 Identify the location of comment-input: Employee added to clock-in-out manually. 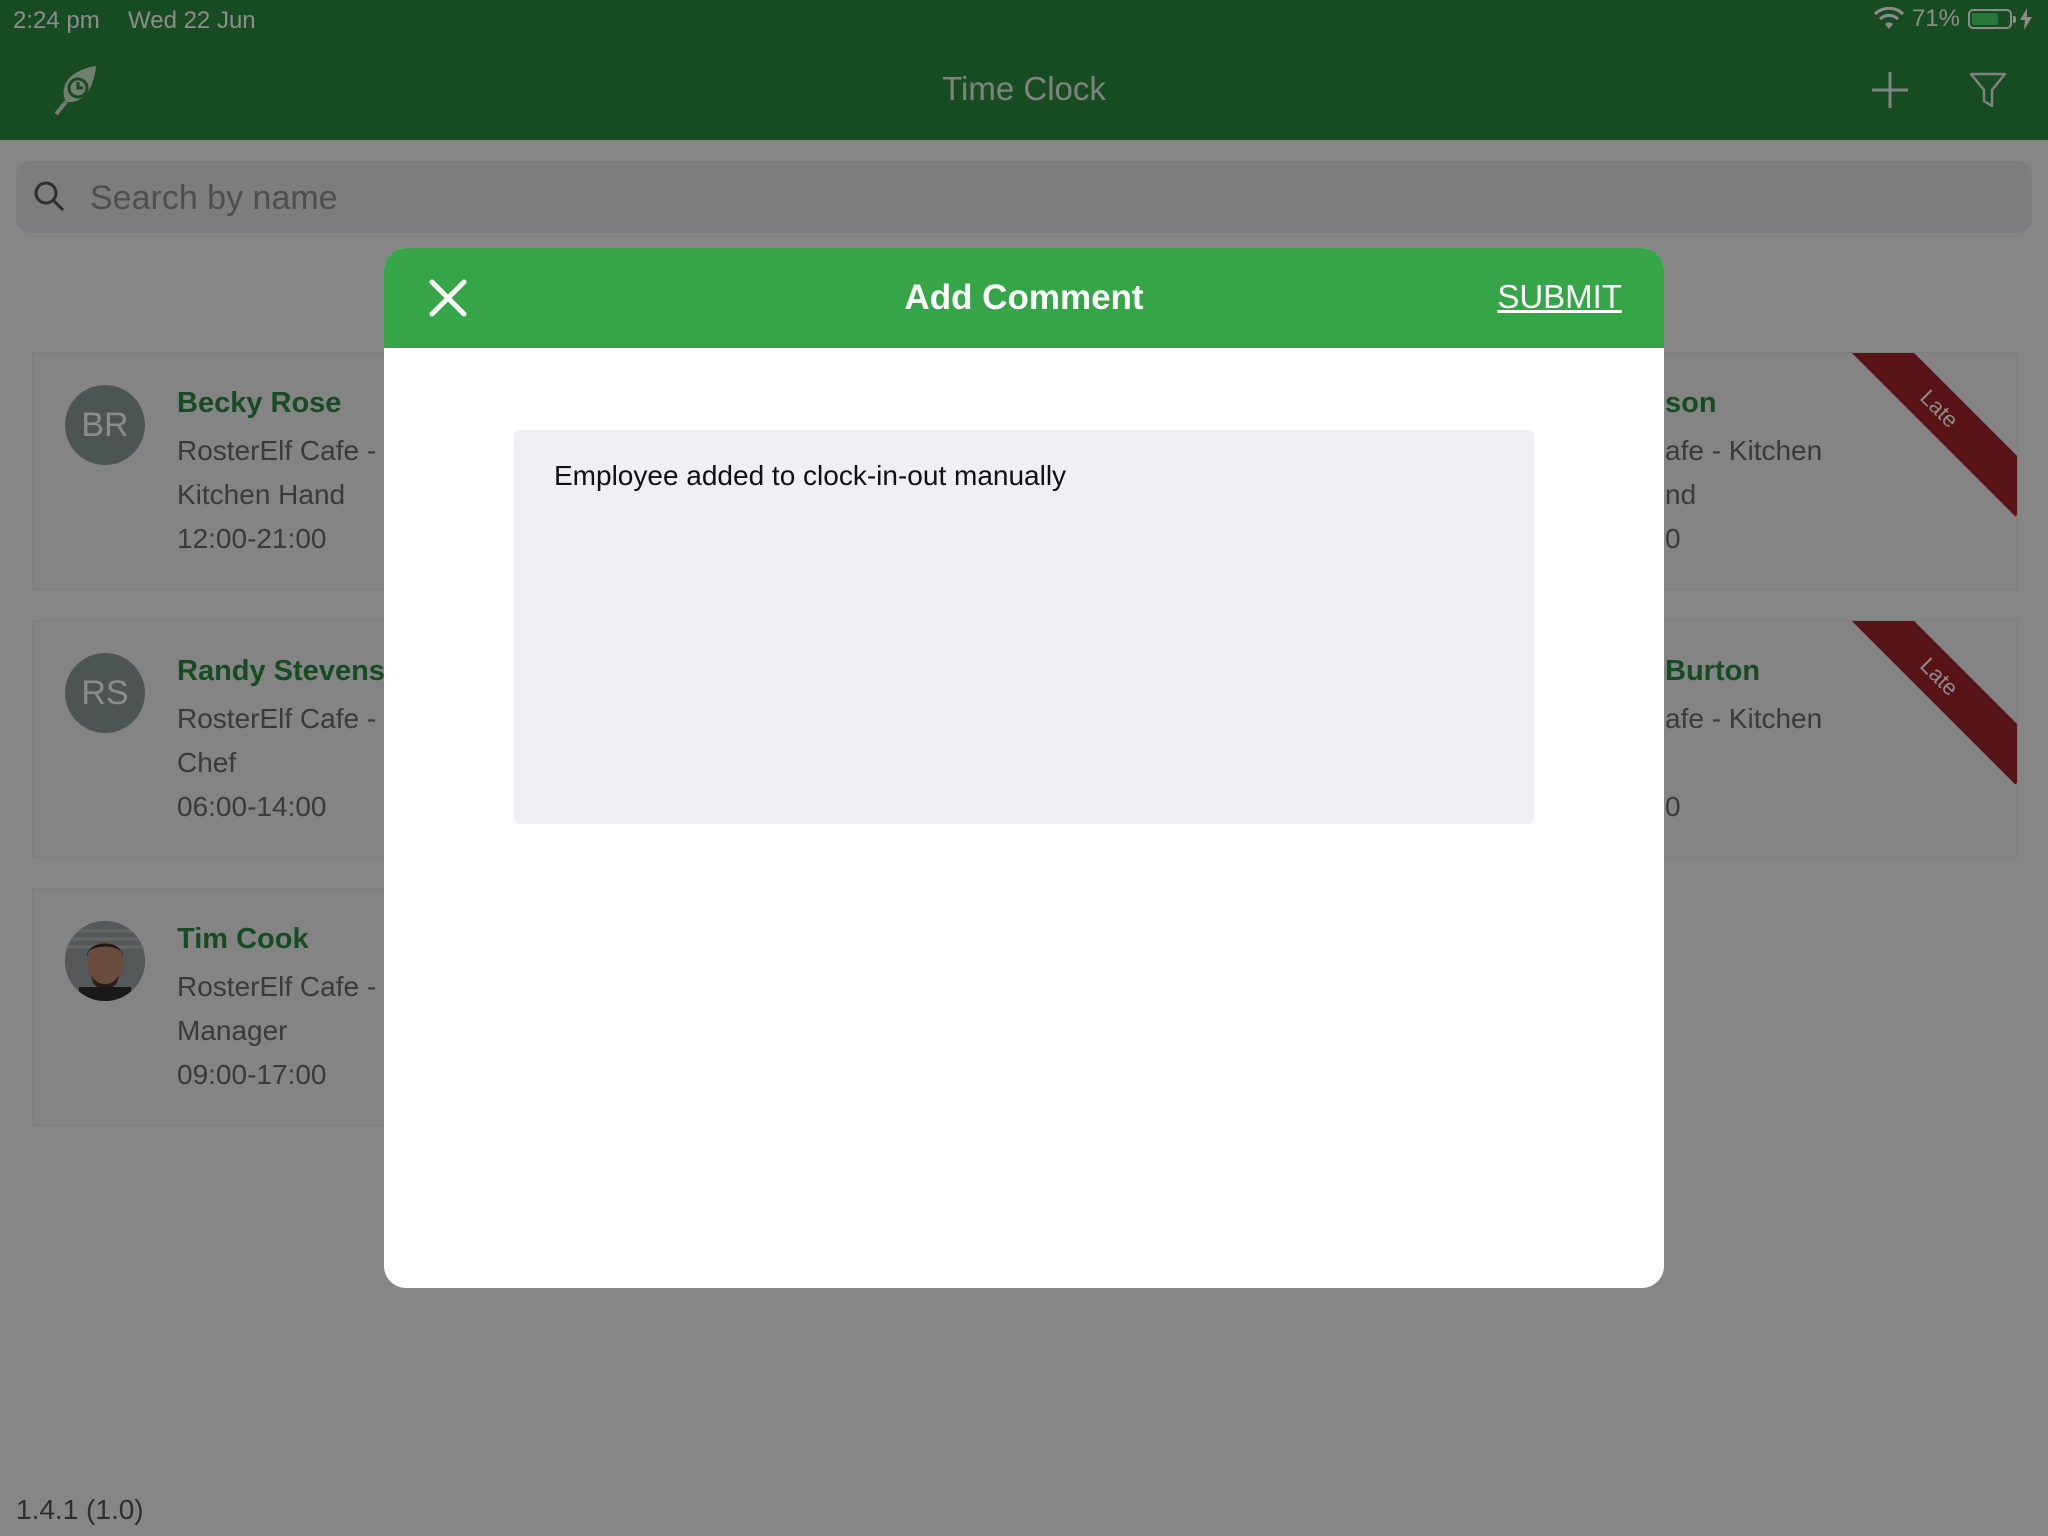
(1024, 627).